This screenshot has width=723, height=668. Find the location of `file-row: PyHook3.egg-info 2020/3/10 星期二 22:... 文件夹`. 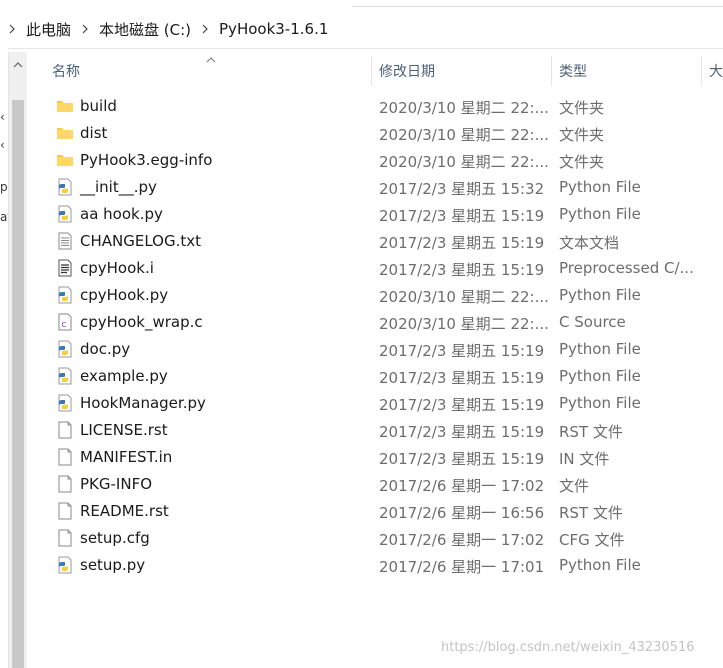

file-row: PyHook3.egg-info 2020/3/10 星期二 22:... 文件夹 is located at coordinates (376, 160).